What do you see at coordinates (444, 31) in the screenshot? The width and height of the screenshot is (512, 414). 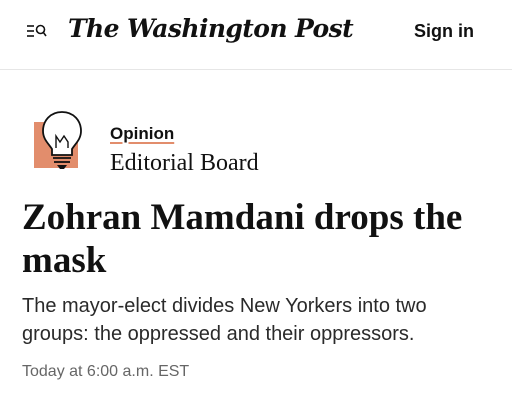 I see `sign-in-button: Sign in` at bounding box center [444, 31].